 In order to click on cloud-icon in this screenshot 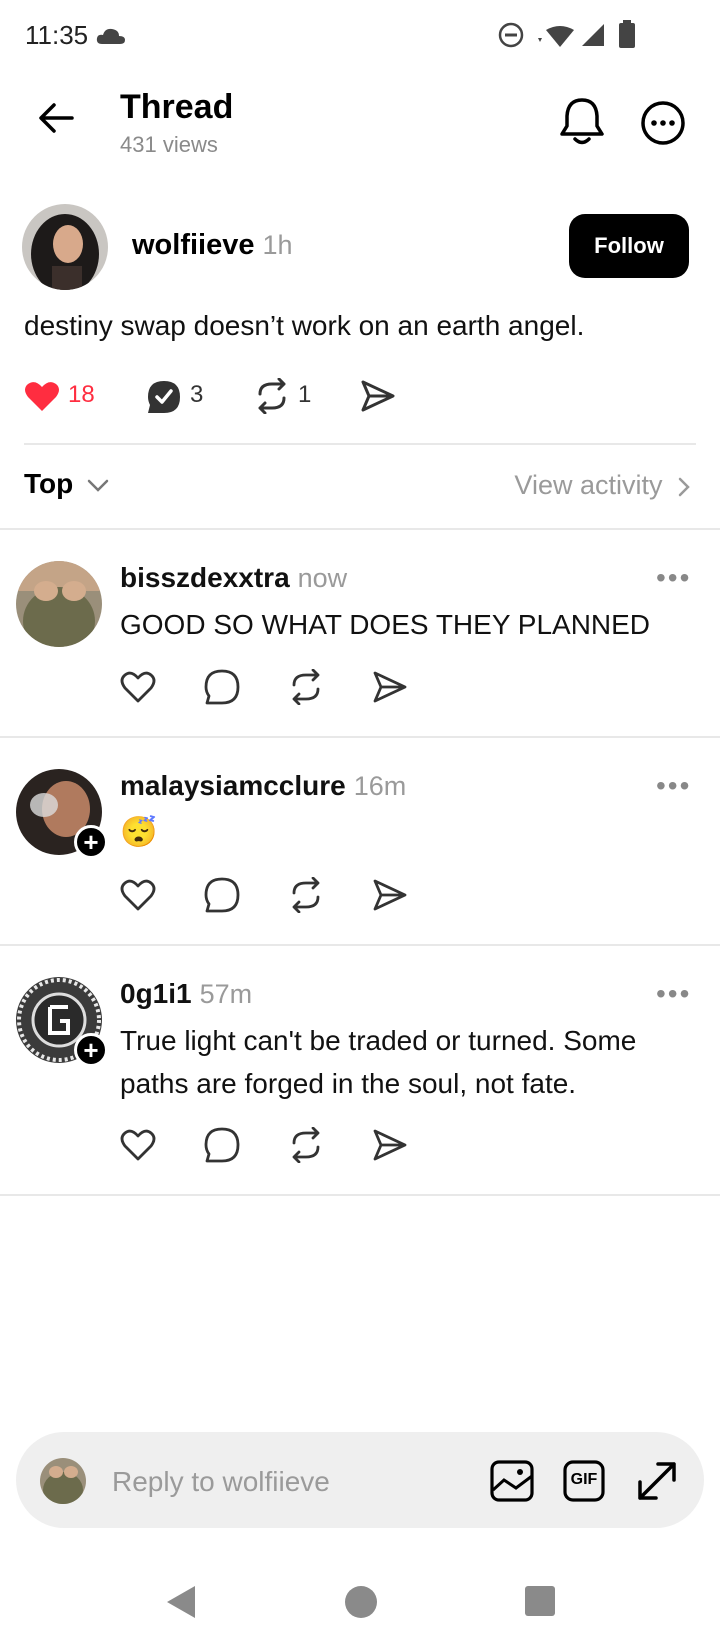, I will do `click(111, 36)`.